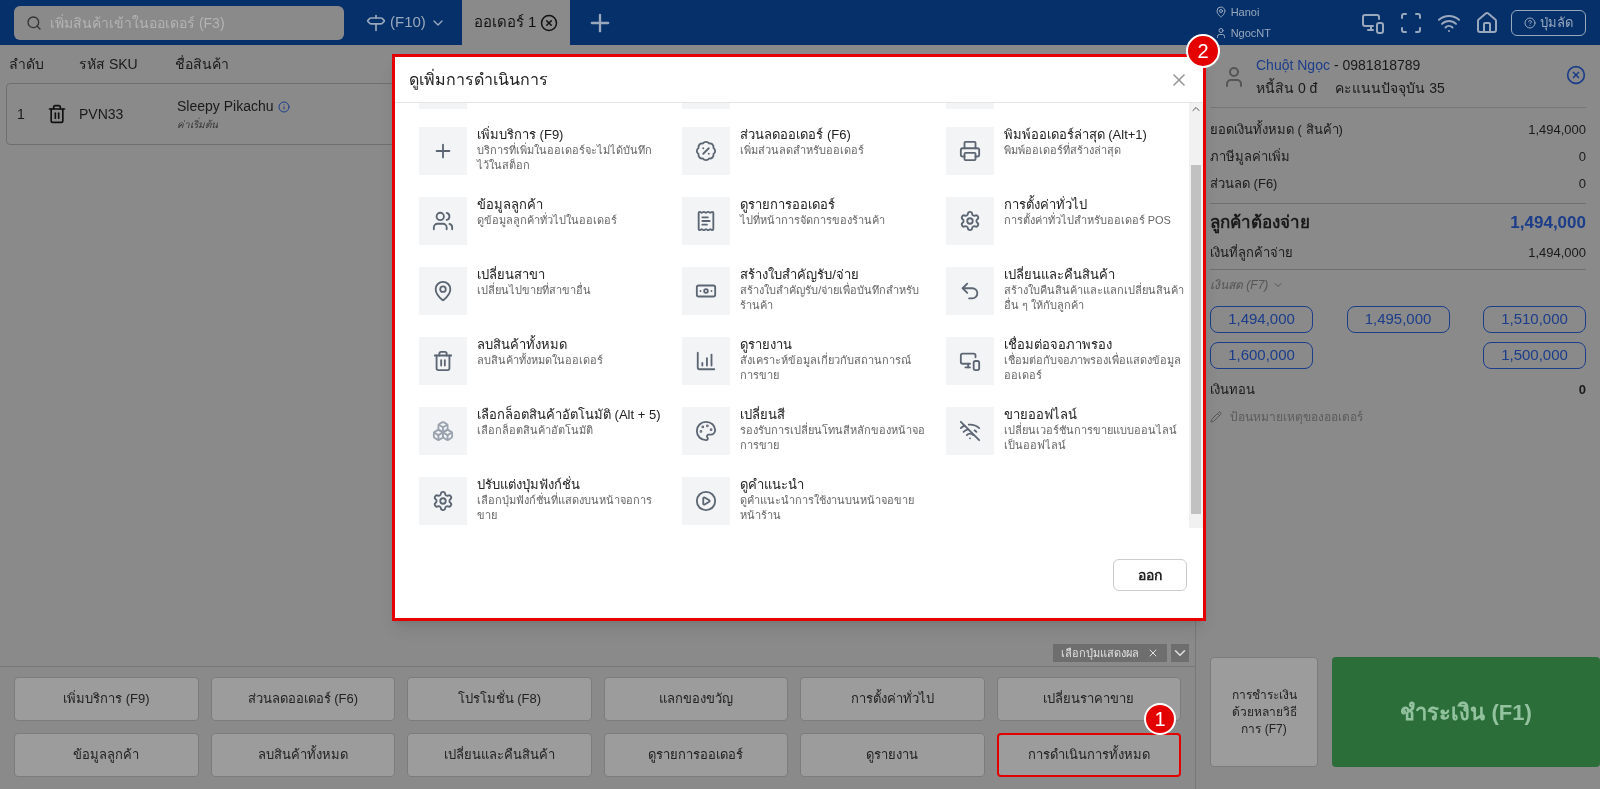 The height and width of the screenshot is (789, 1600). I want to click on action-item: ส่วนลดออเดอร์ (F6) เพิ่มส่วนลดสำหรับออเดอร์, so click(804, 151).